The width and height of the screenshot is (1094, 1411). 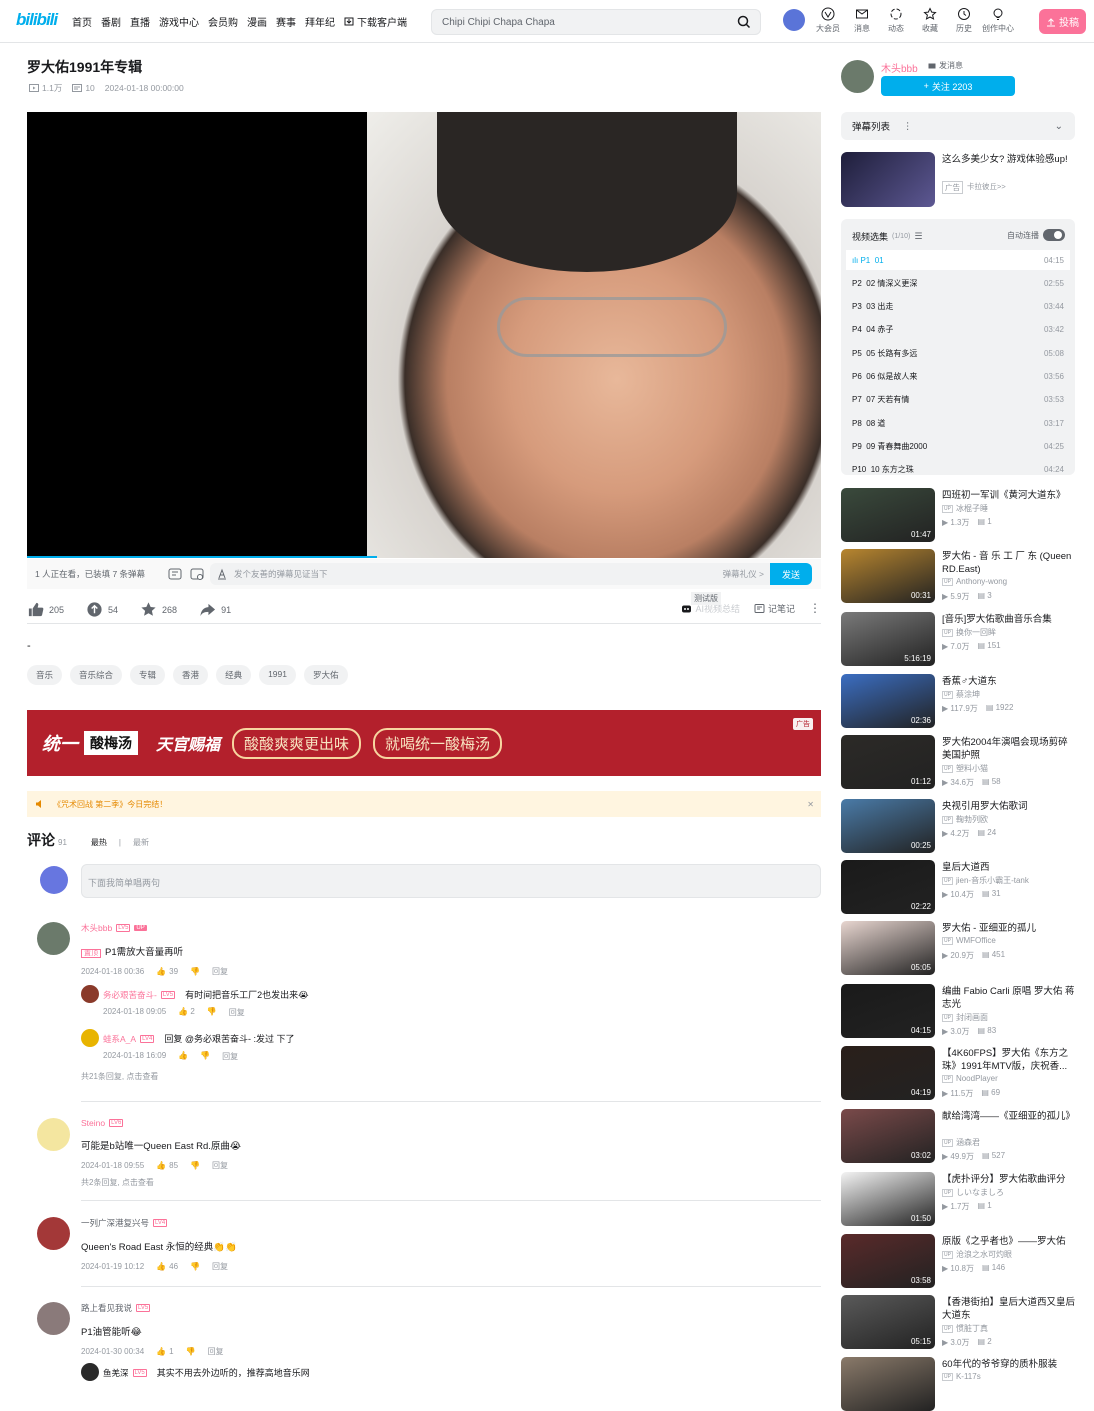 I want to click on comment-user: Steino LV6, so click(x=451, y=1123).